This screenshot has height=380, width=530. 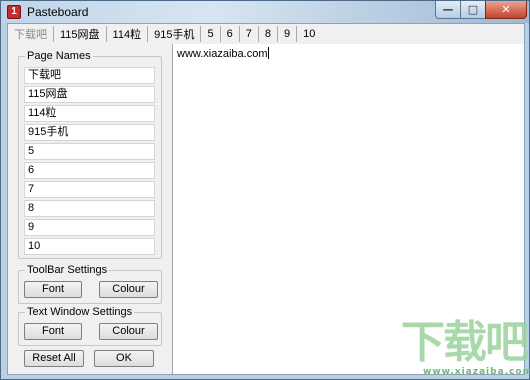 What do you see at coordinates (90, 284) in the screenshot?
I see `toolbar-settings-group: ToolBar Settings Font Colour` at bounding box center [90, 284].